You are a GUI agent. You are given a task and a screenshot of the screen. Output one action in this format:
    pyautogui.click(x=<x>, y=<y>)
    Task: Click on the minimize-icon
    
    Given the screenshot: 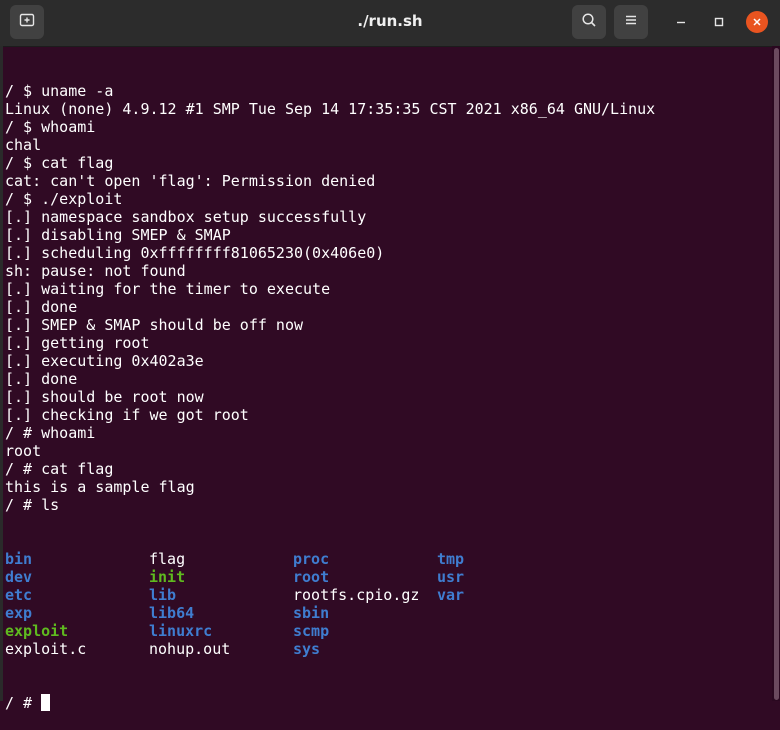 What is the action you would take?
    pyautogui.click(x=681, y=22)
    